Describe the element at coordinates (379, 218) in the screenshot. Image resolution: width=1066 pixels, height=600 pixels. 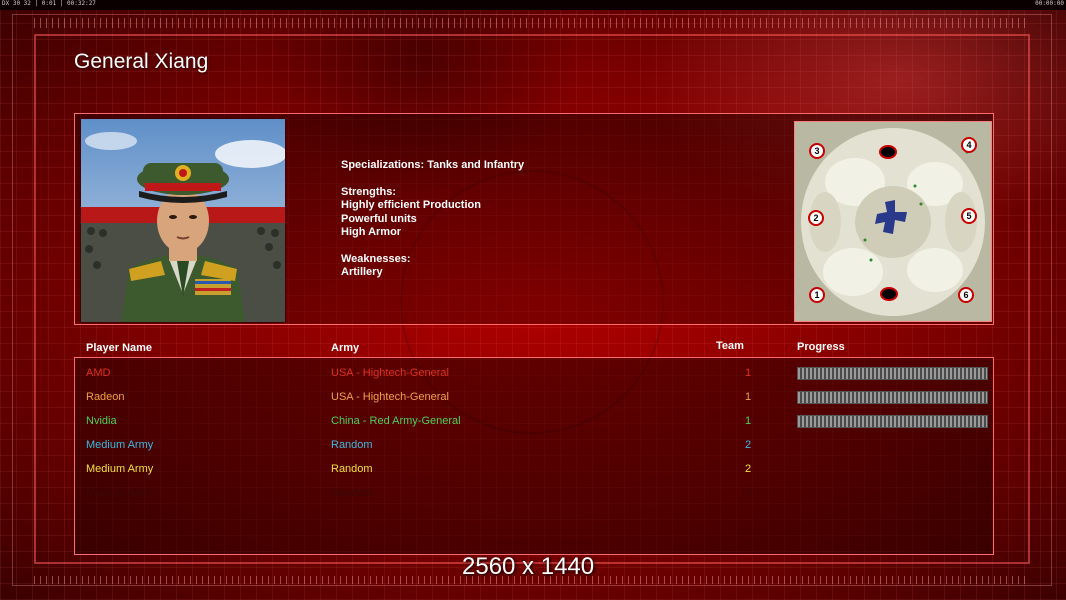
I see `strength-item: Powerful units` at that location.